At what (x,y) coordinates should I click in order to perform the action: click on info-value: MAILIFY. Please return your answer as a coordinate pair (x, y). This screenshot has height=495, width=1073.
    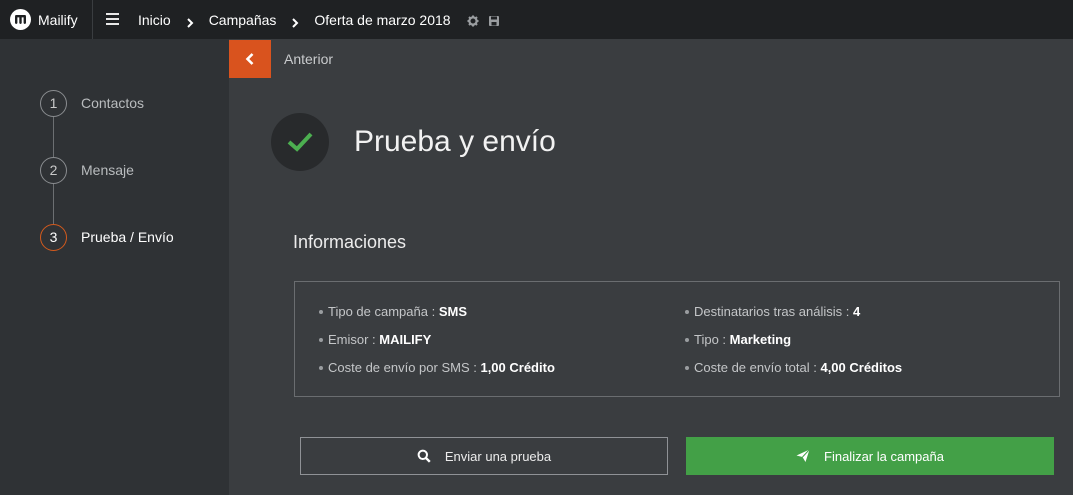
    Looking at the image, I should click on (405, 339).